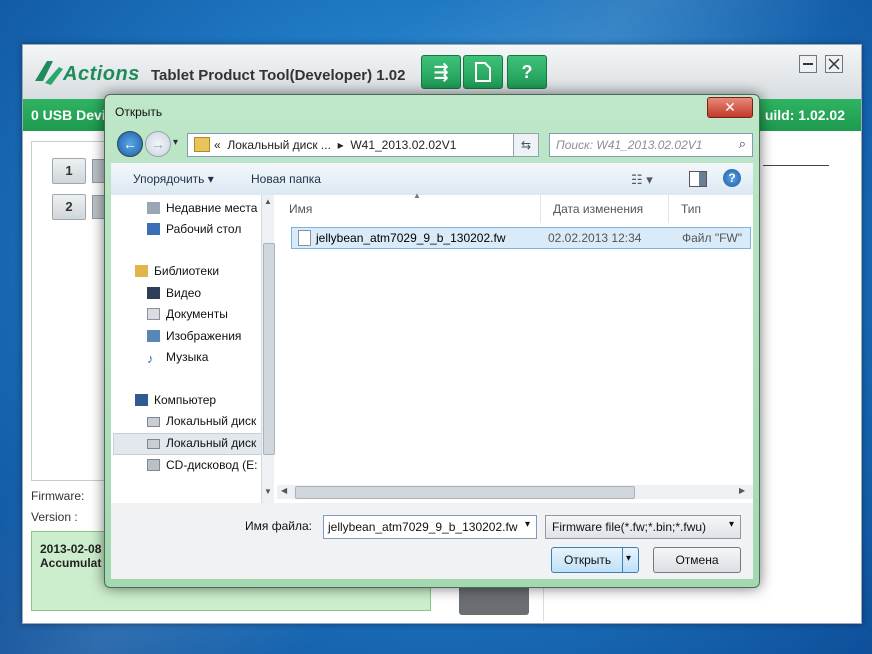 The image size is (872, 654). I want to click on filename-label: Имя файла:, so click(278, 526).